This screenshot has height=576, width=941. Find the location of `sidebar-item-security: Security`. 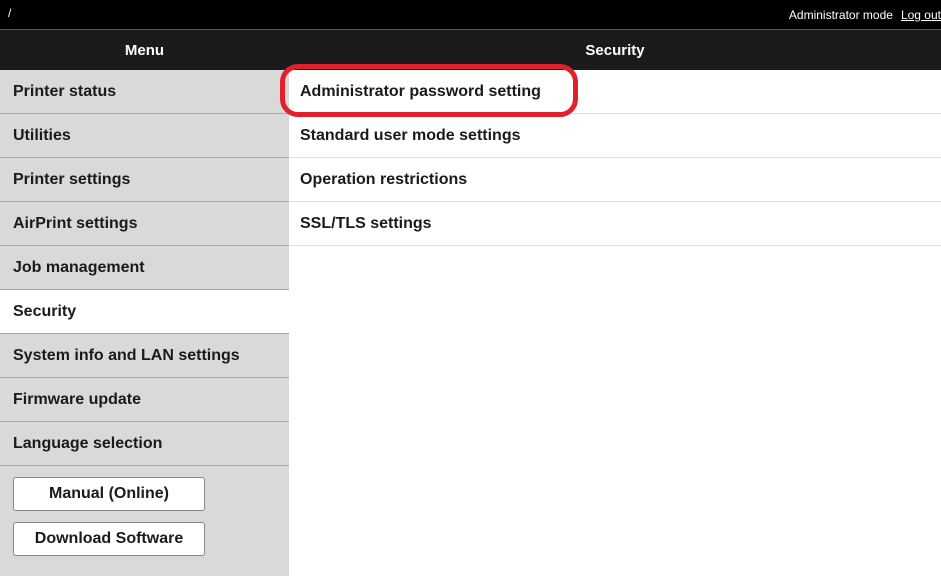

sidebar-item-security: Security is located at coordinates (144, 312).